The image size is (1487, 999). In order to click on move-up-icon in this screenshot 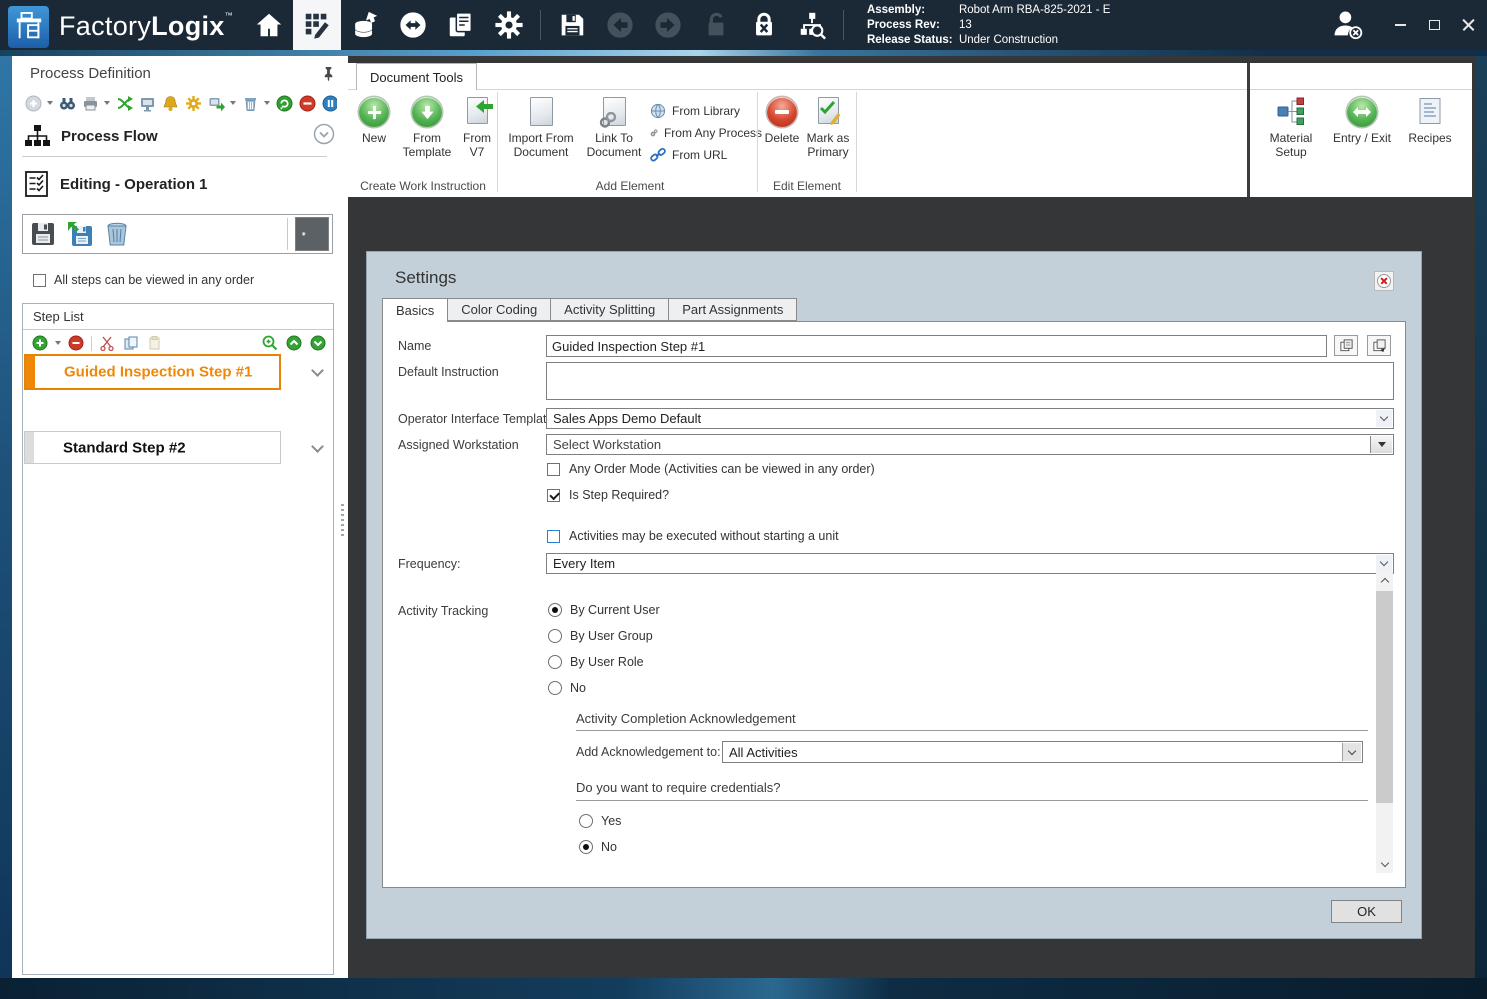, I will do `click(294, 343)`.